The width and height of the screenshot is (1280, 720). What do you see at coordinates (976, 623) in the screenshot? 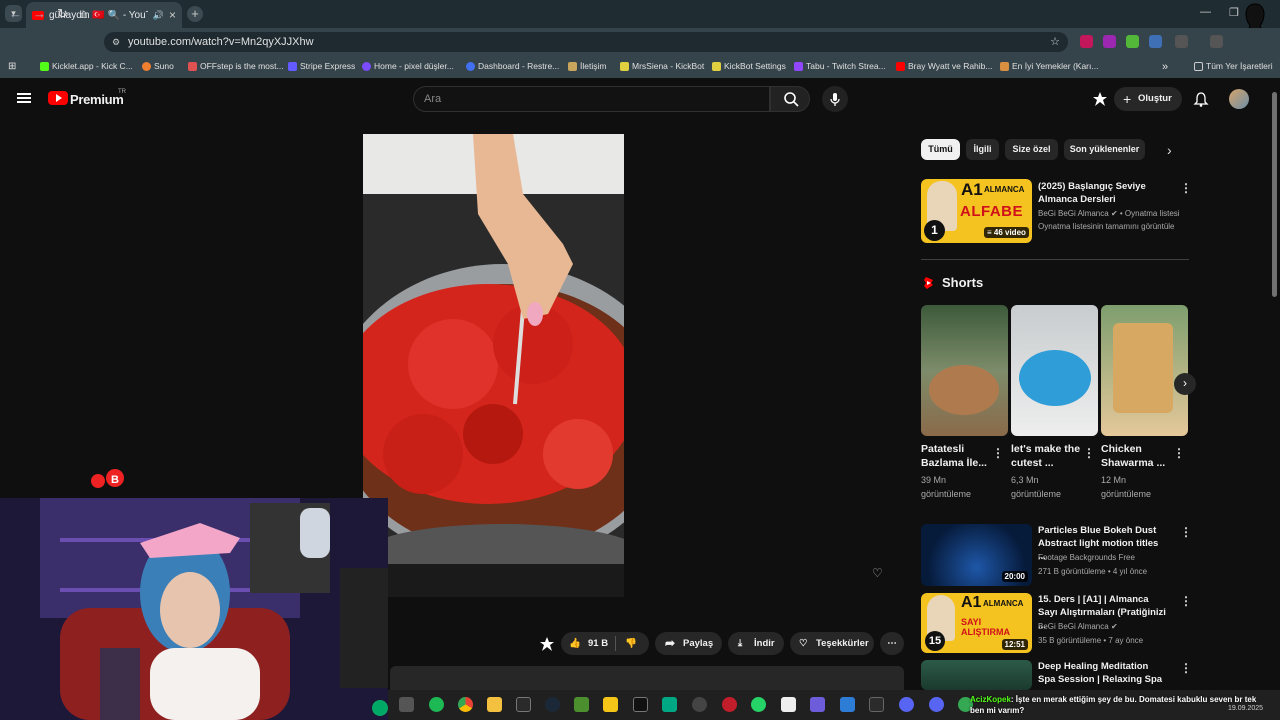
I see `video-thumbnail: A1 ALMANCA SAYI ALIŞTIRMA 15 12:51` at bounding box center [976, 623].